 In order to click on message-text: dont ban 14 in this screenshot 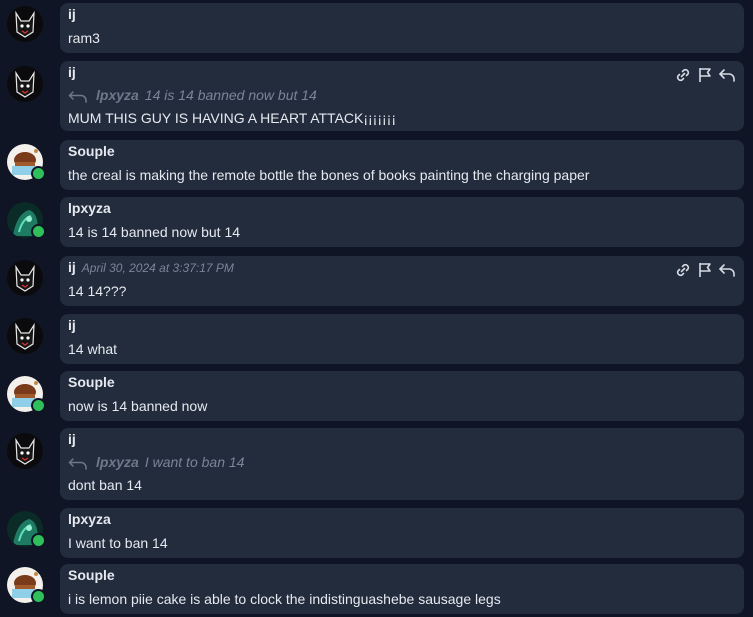, I will do `click(105, 485)`.